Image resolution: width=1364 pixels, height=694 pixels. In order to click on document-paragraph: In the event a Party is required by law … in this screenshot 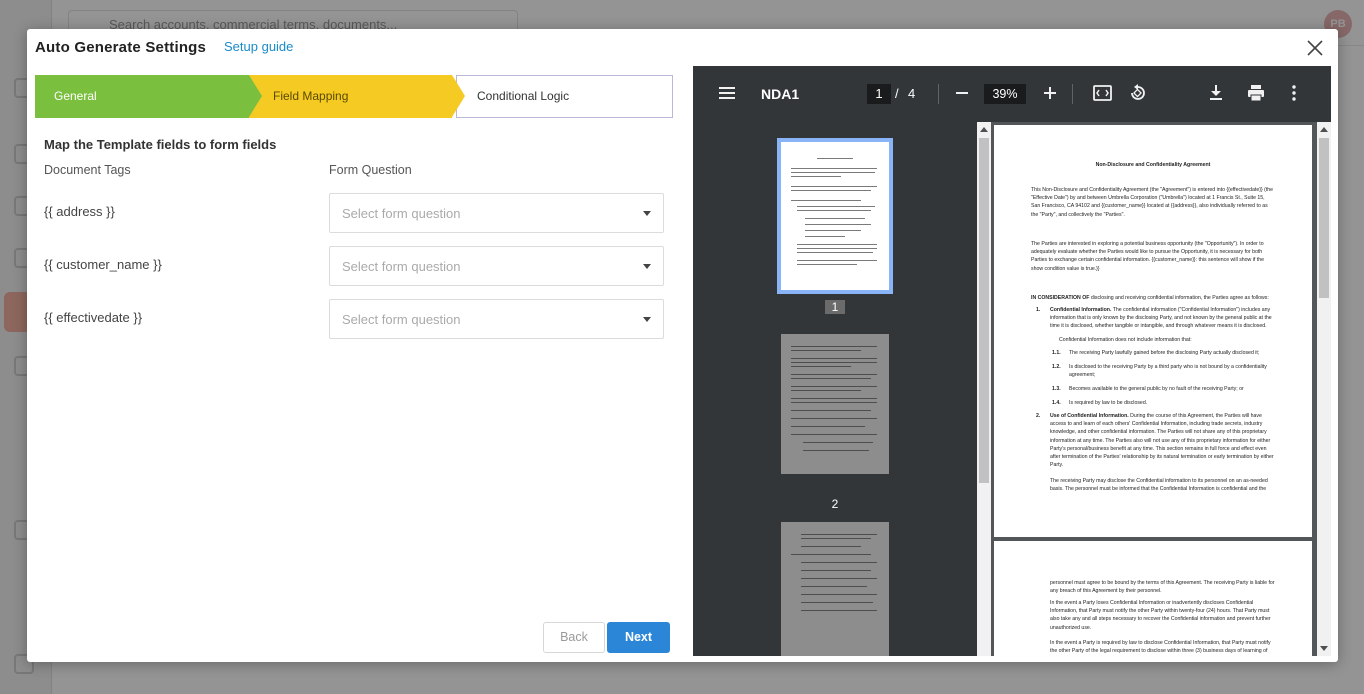, I will do `click(1160, 647)`.